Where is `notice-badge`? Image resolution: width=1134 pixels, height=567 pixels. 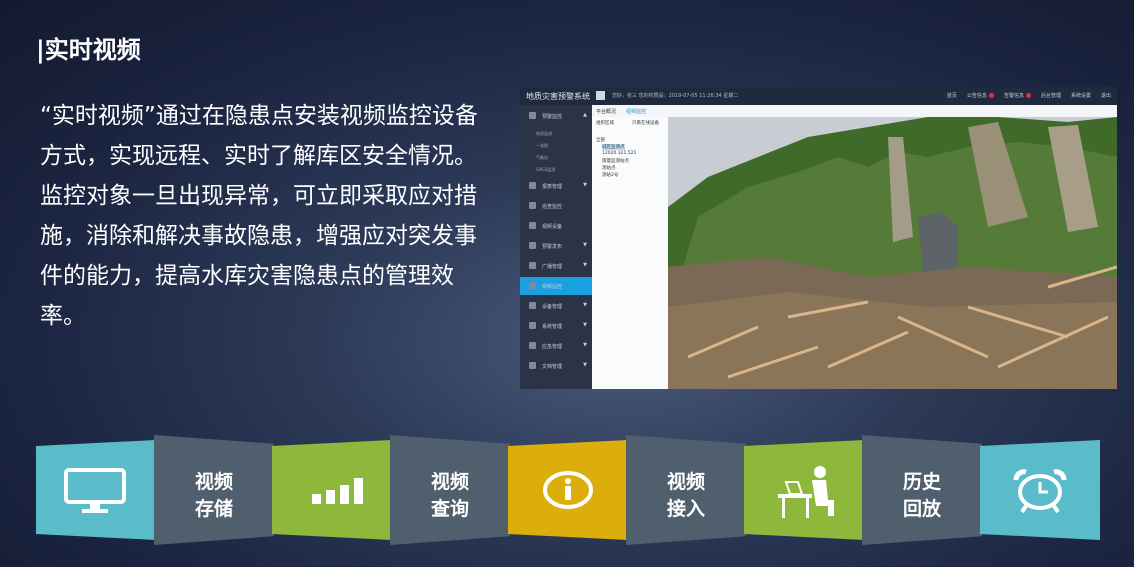
notice-badge is located at coordinates (991, 95).